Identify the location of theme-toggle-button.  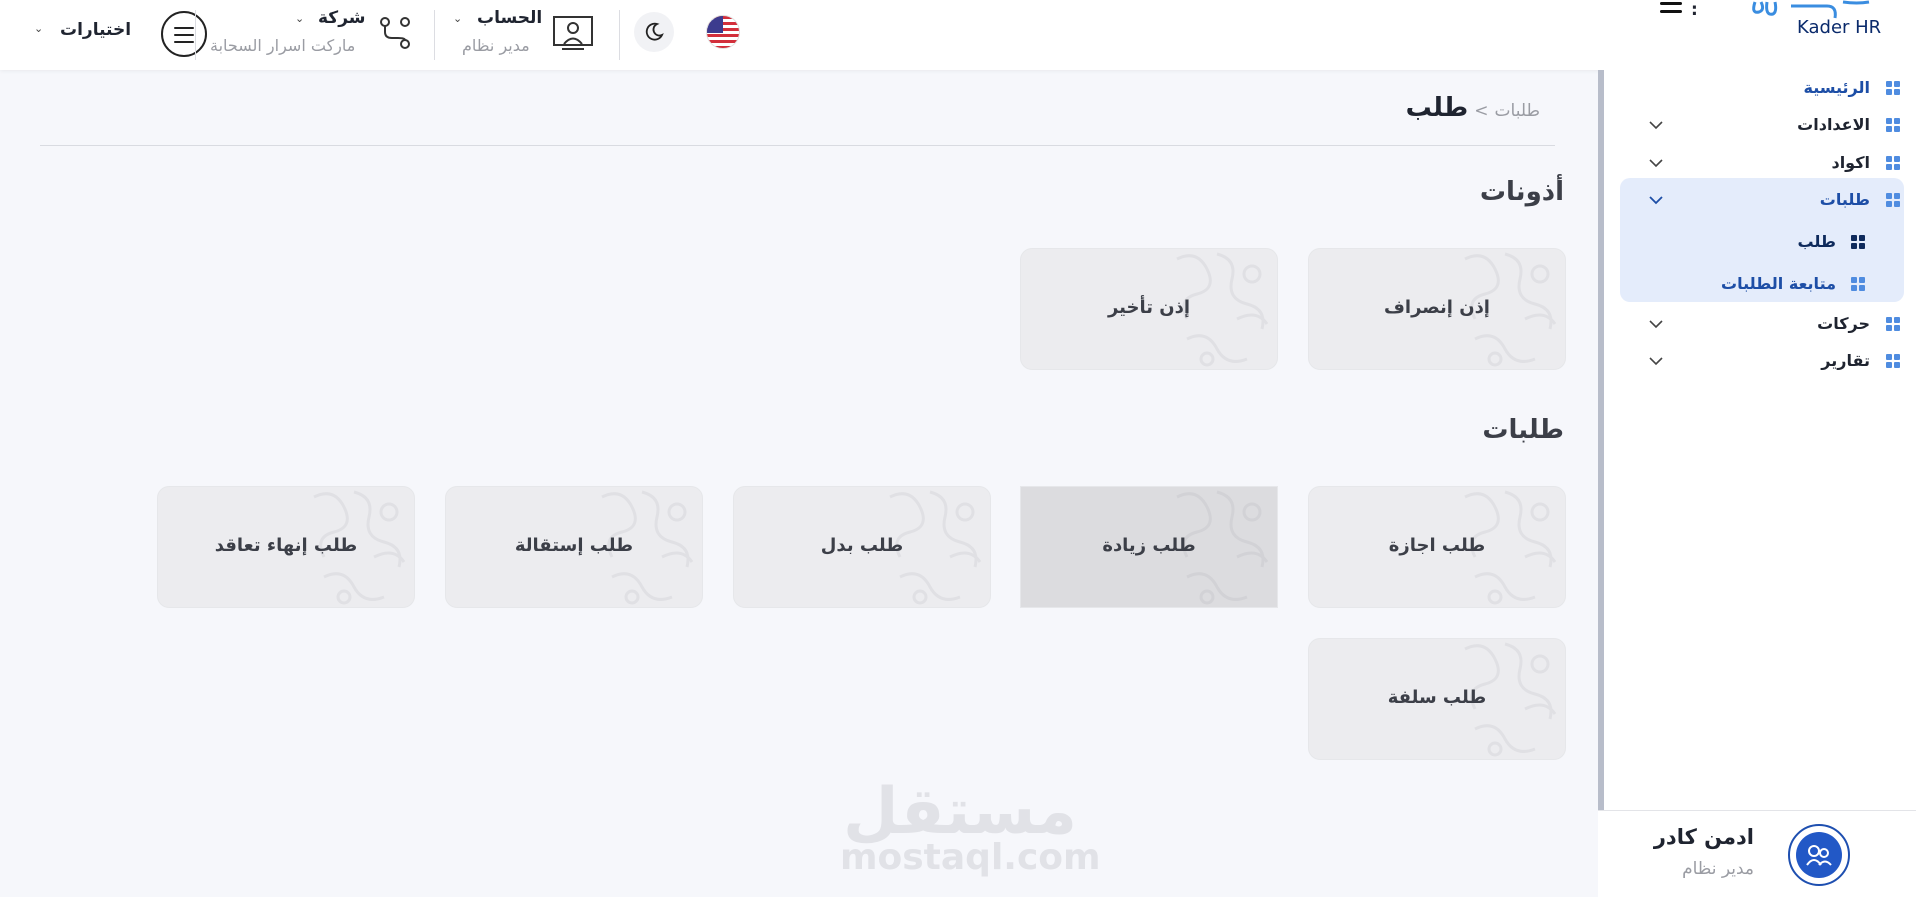
(654, 32).